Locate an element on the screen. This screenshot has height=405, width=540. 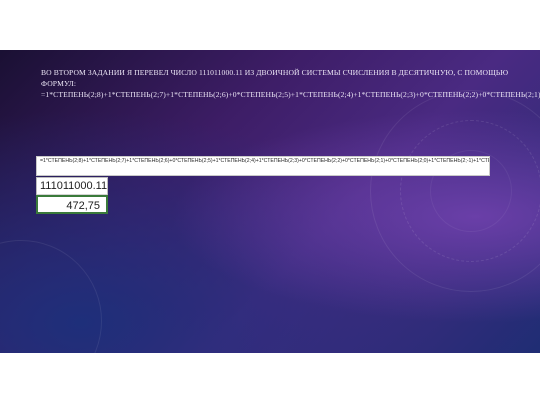
decimal-result-cell: 472,75 is located at coordinates (72, 204).